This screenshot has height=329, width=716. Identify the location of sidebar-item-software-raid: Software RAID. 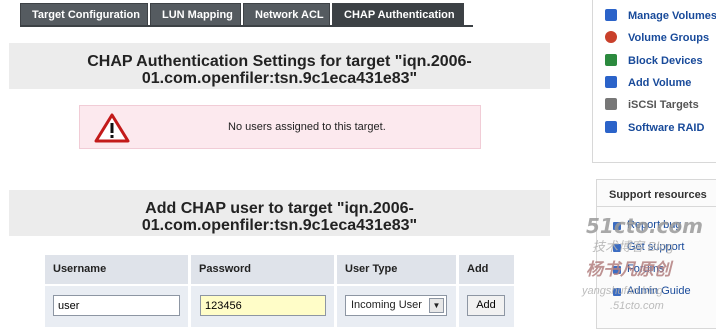
(654, 129).